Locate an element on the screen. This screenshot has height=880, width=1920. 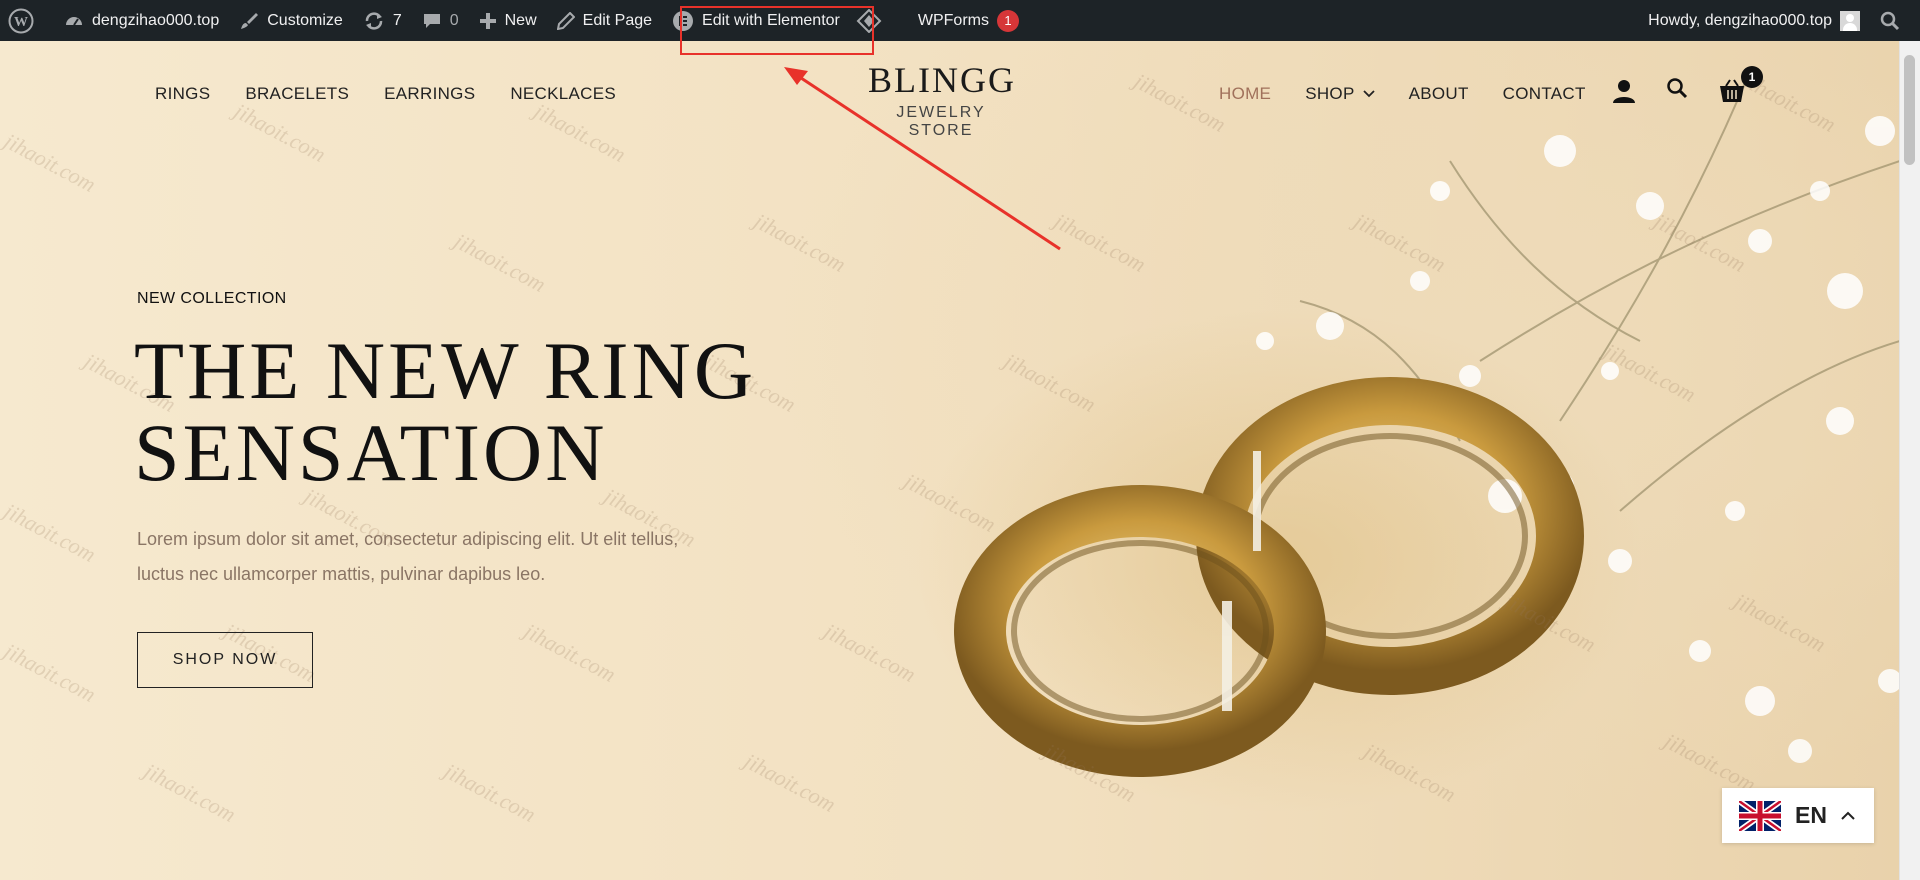
dashboard-icon is located at coordinates (74, 21).